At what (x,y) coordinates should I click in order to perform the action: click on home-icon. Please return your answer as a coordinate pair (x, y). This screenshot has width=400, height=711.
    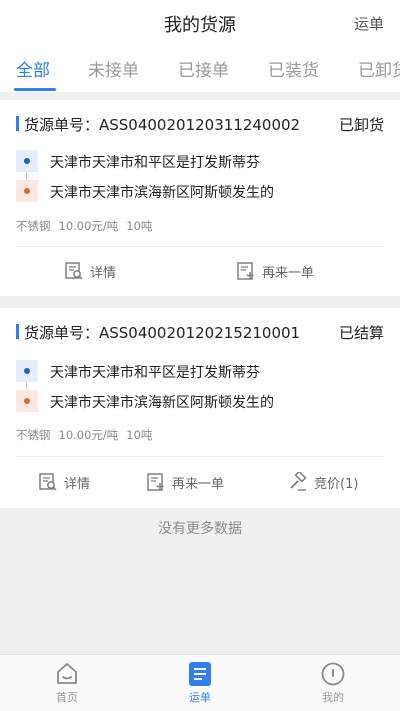
    Looking at the image, I should click on (67, 673).